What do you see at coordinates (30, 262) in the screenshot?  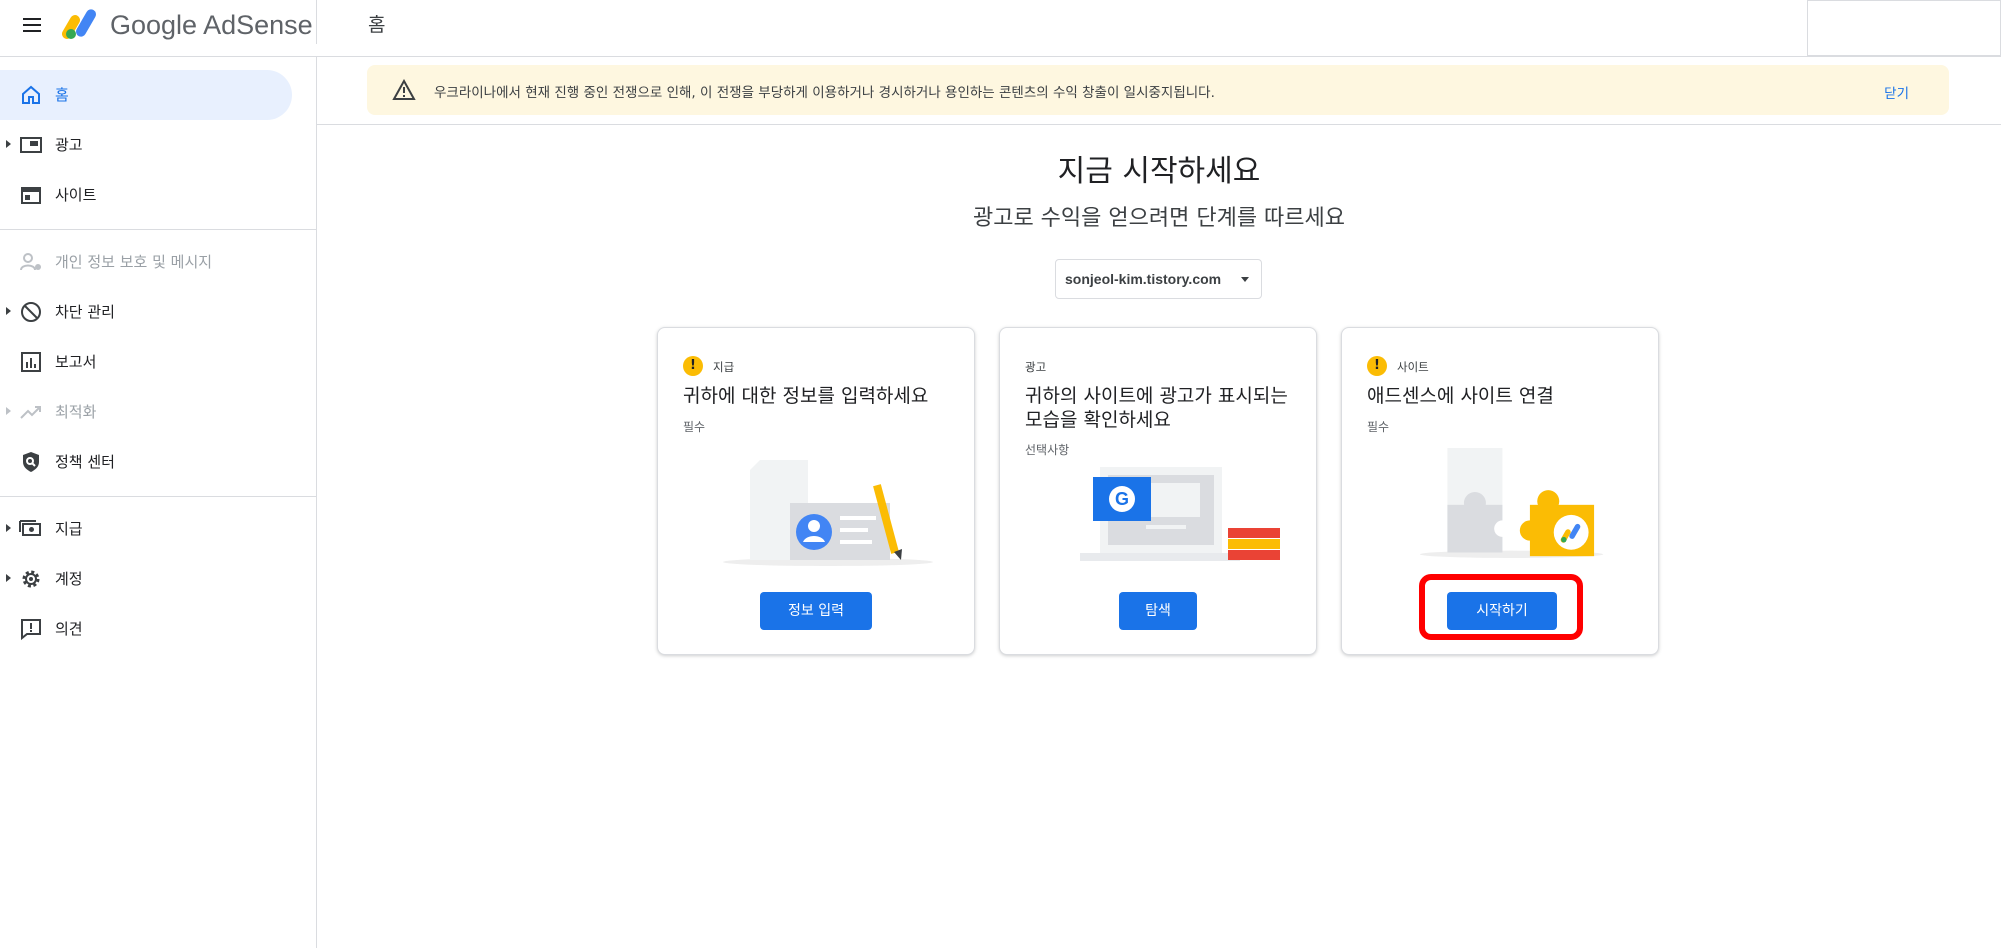 I see `privacy-icon` at bounding box center [30, 262].